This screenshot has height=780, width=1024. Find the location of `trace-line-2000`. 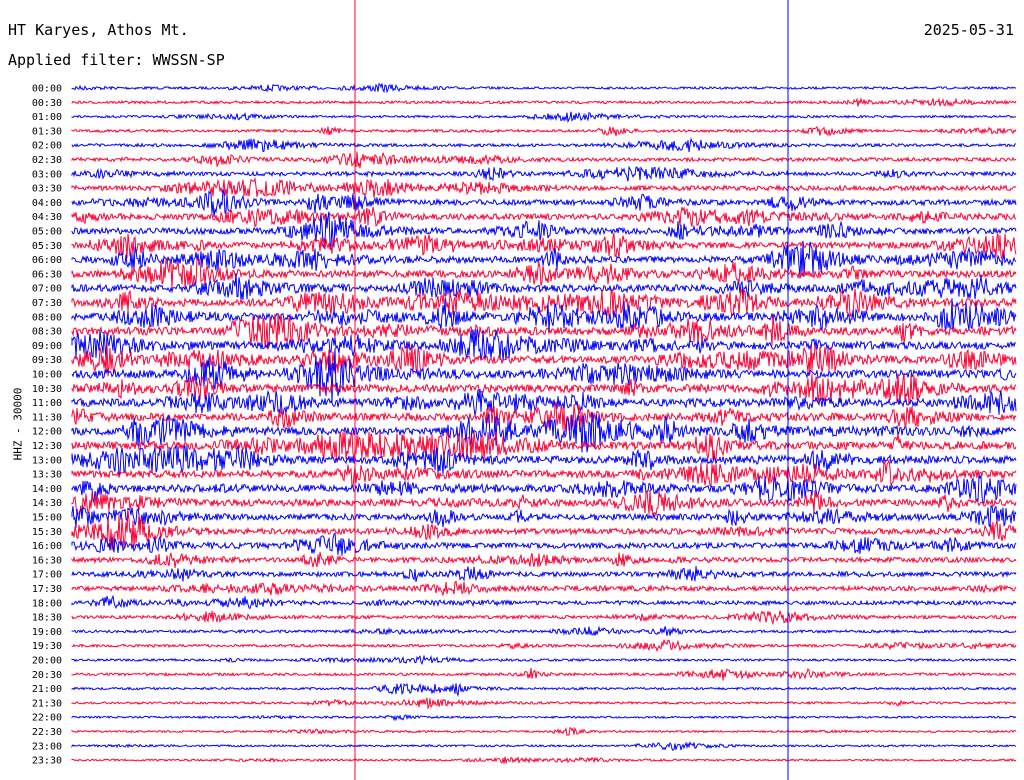

trace-line-2000 is located at coordinates (544, 660).